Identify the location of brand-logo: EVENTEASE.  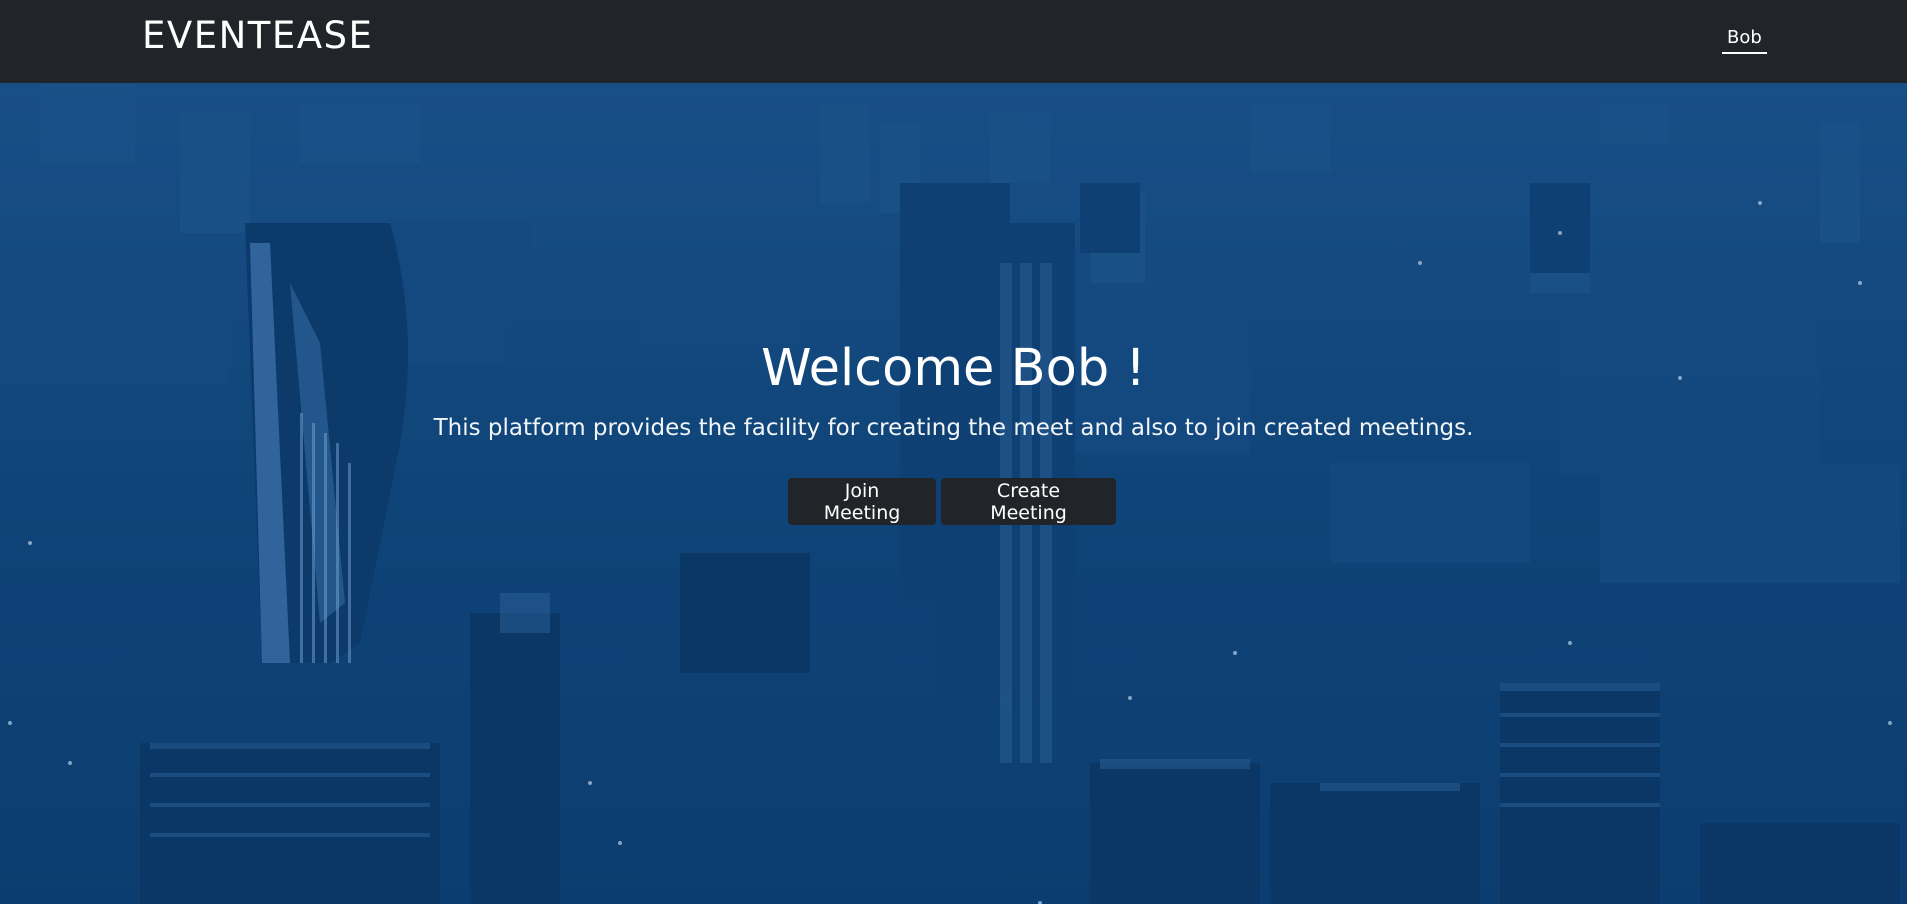
(257, 35).